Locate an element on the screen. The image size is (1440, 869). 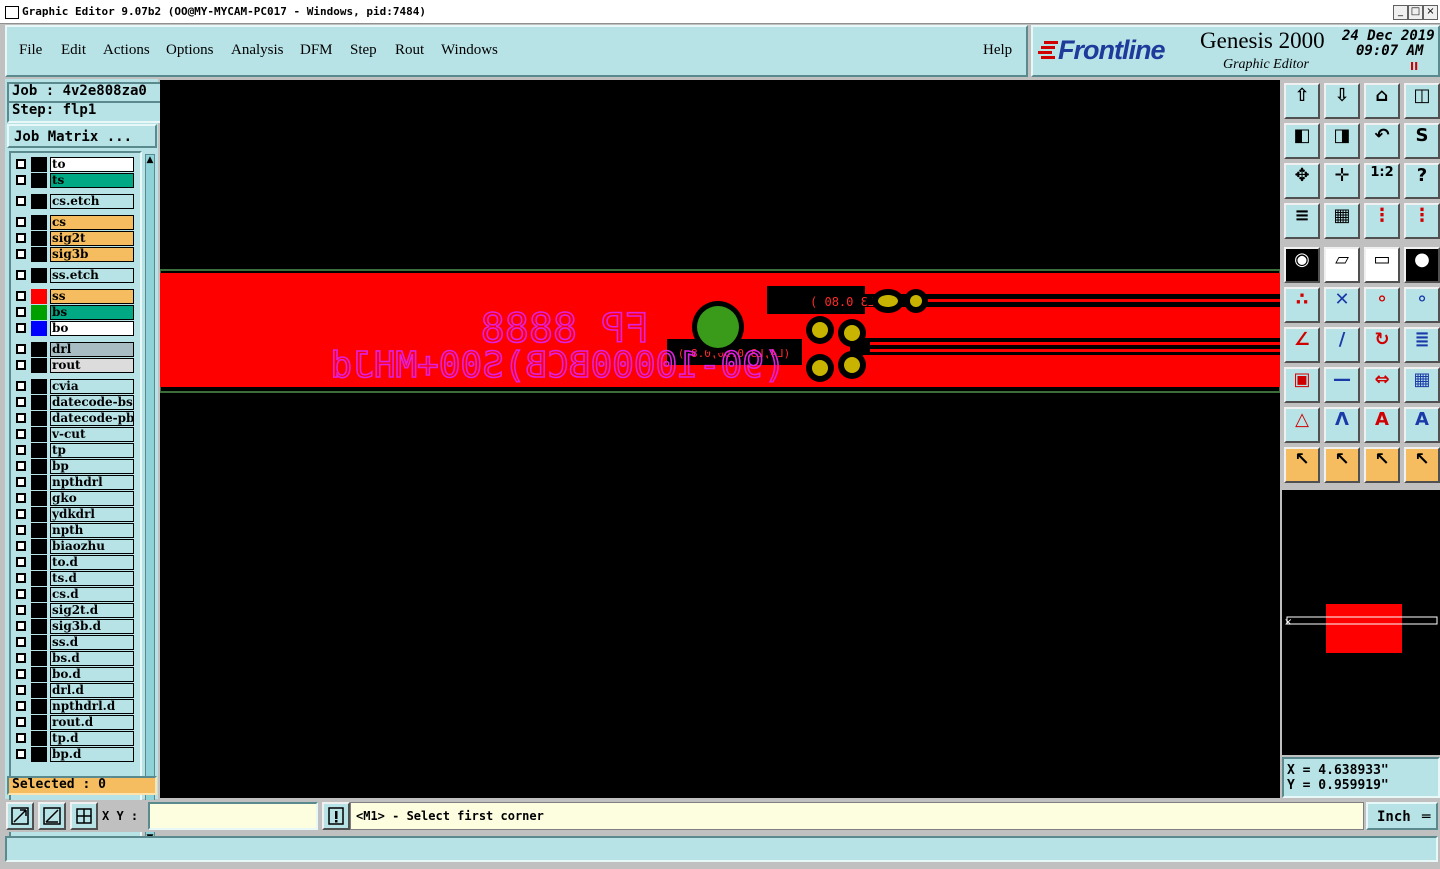
measure-button: ≡ is located at coordinates (1302, 221).